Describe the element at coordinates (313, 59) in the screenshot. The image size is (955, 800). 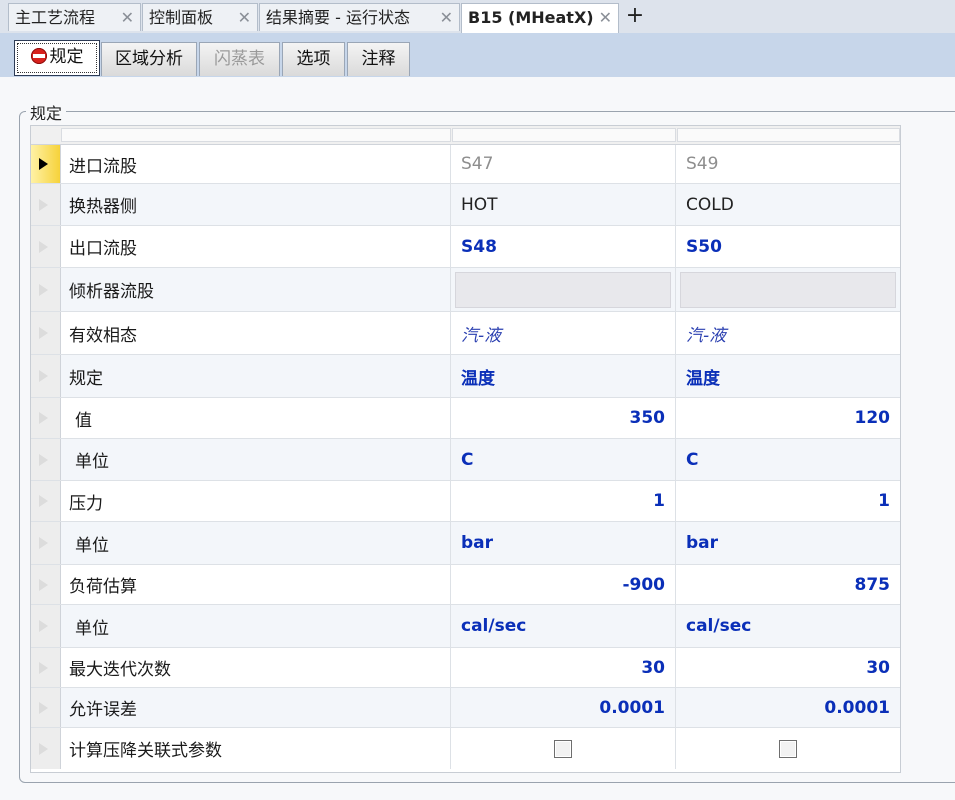
I see `tab-options: 选项` at that location.